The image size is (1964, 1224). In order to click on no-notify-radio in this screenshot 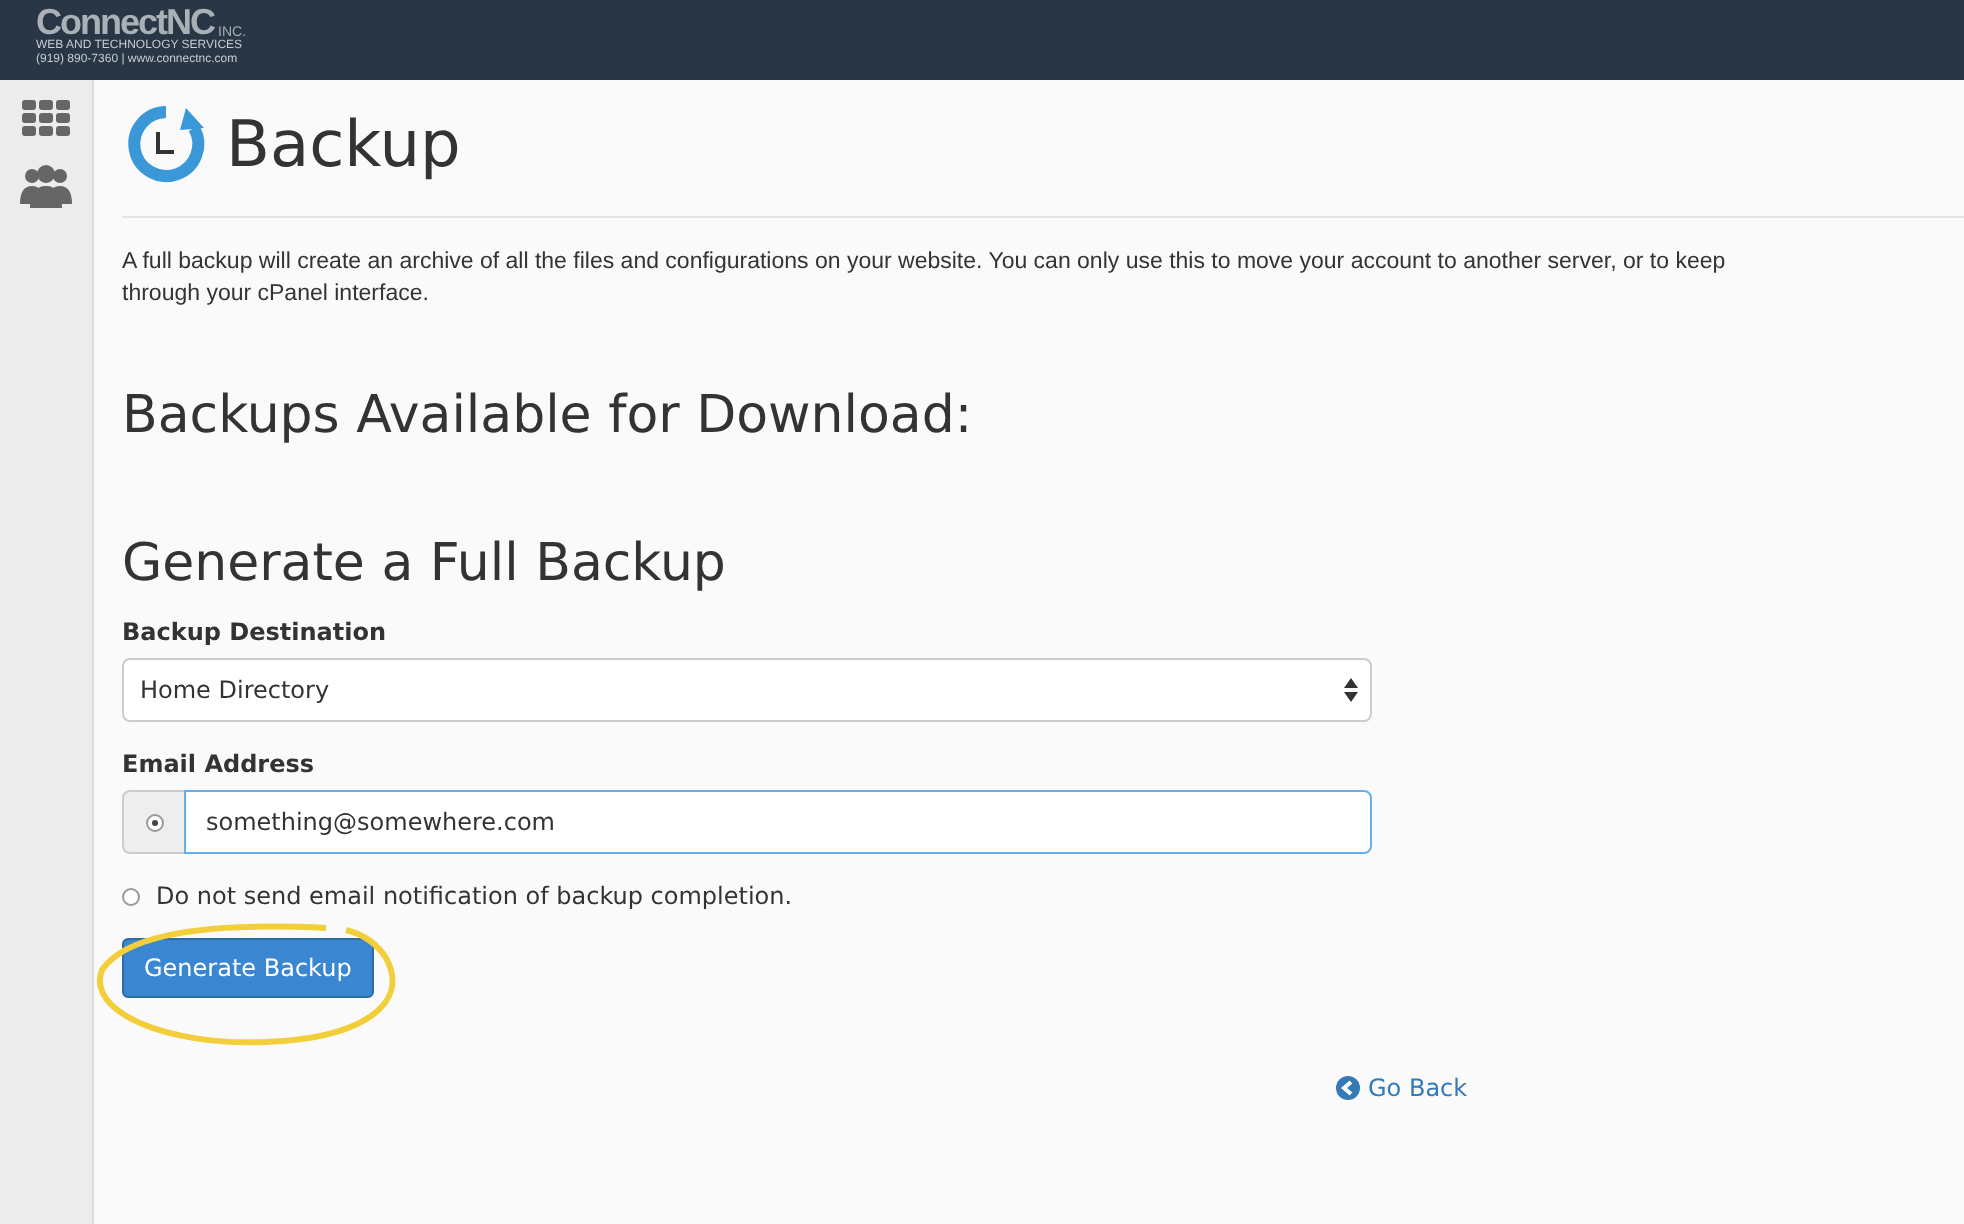, I will do `click(131, 896)`.